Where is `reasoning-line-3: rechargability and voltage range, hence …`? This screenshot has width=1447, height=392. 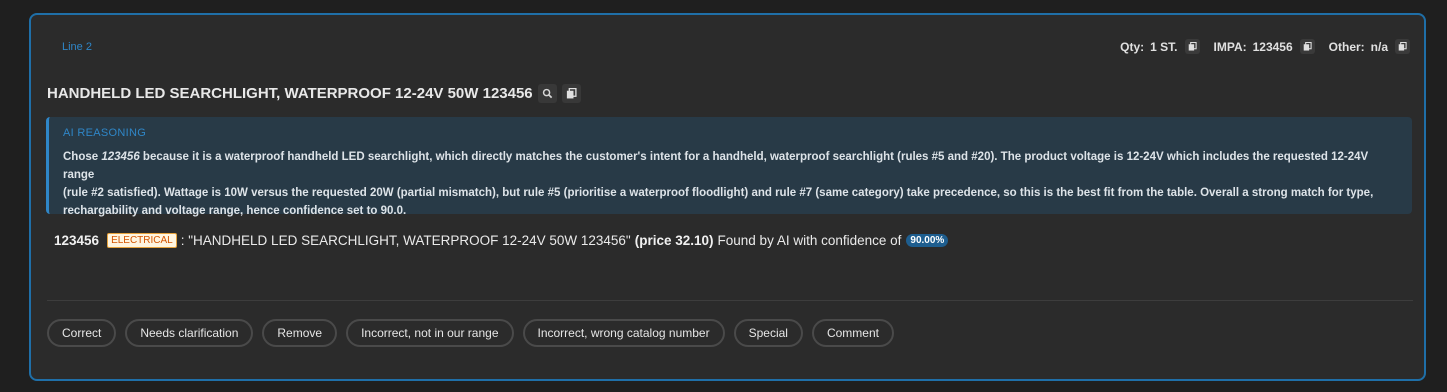
reasoning-line-3: rechargability and voltage range, hence … is located at coordinates (235, 211).